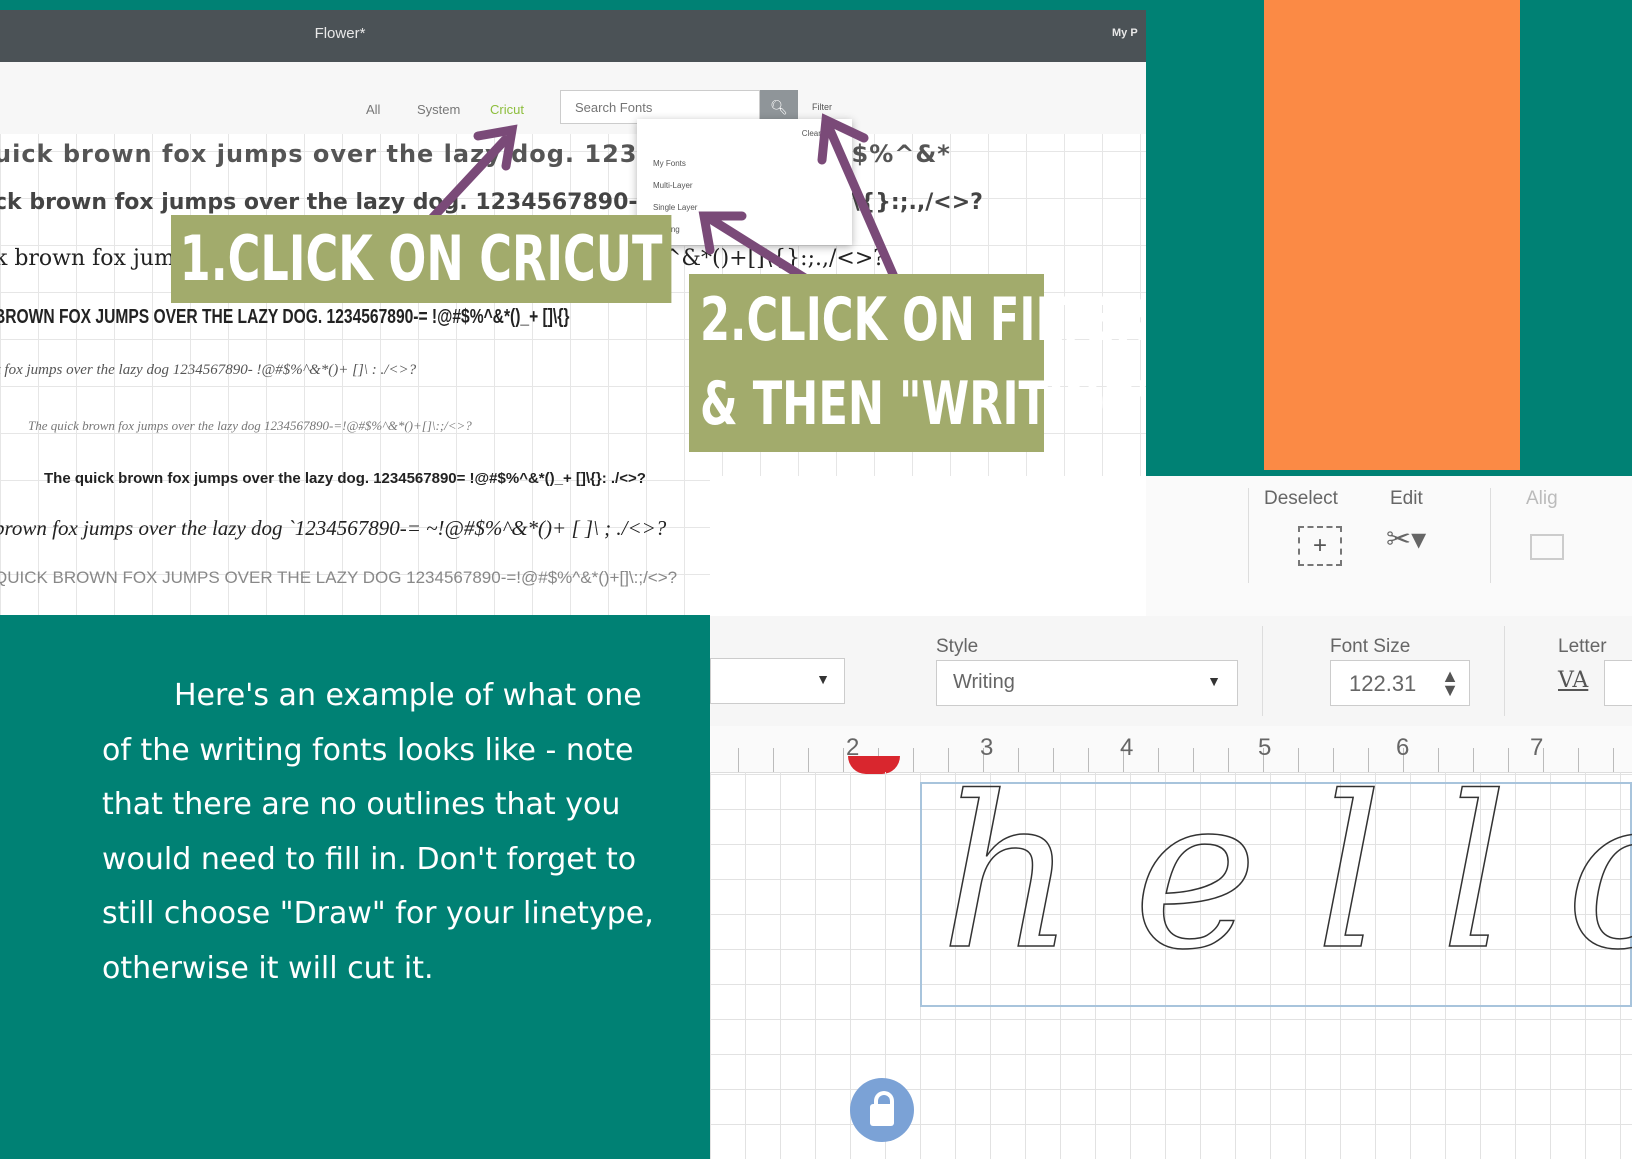  What do you see at coordinates (1406, 498) in the screenshot?
I see `edit-label: Edit` at bounding box center [1406, 498].